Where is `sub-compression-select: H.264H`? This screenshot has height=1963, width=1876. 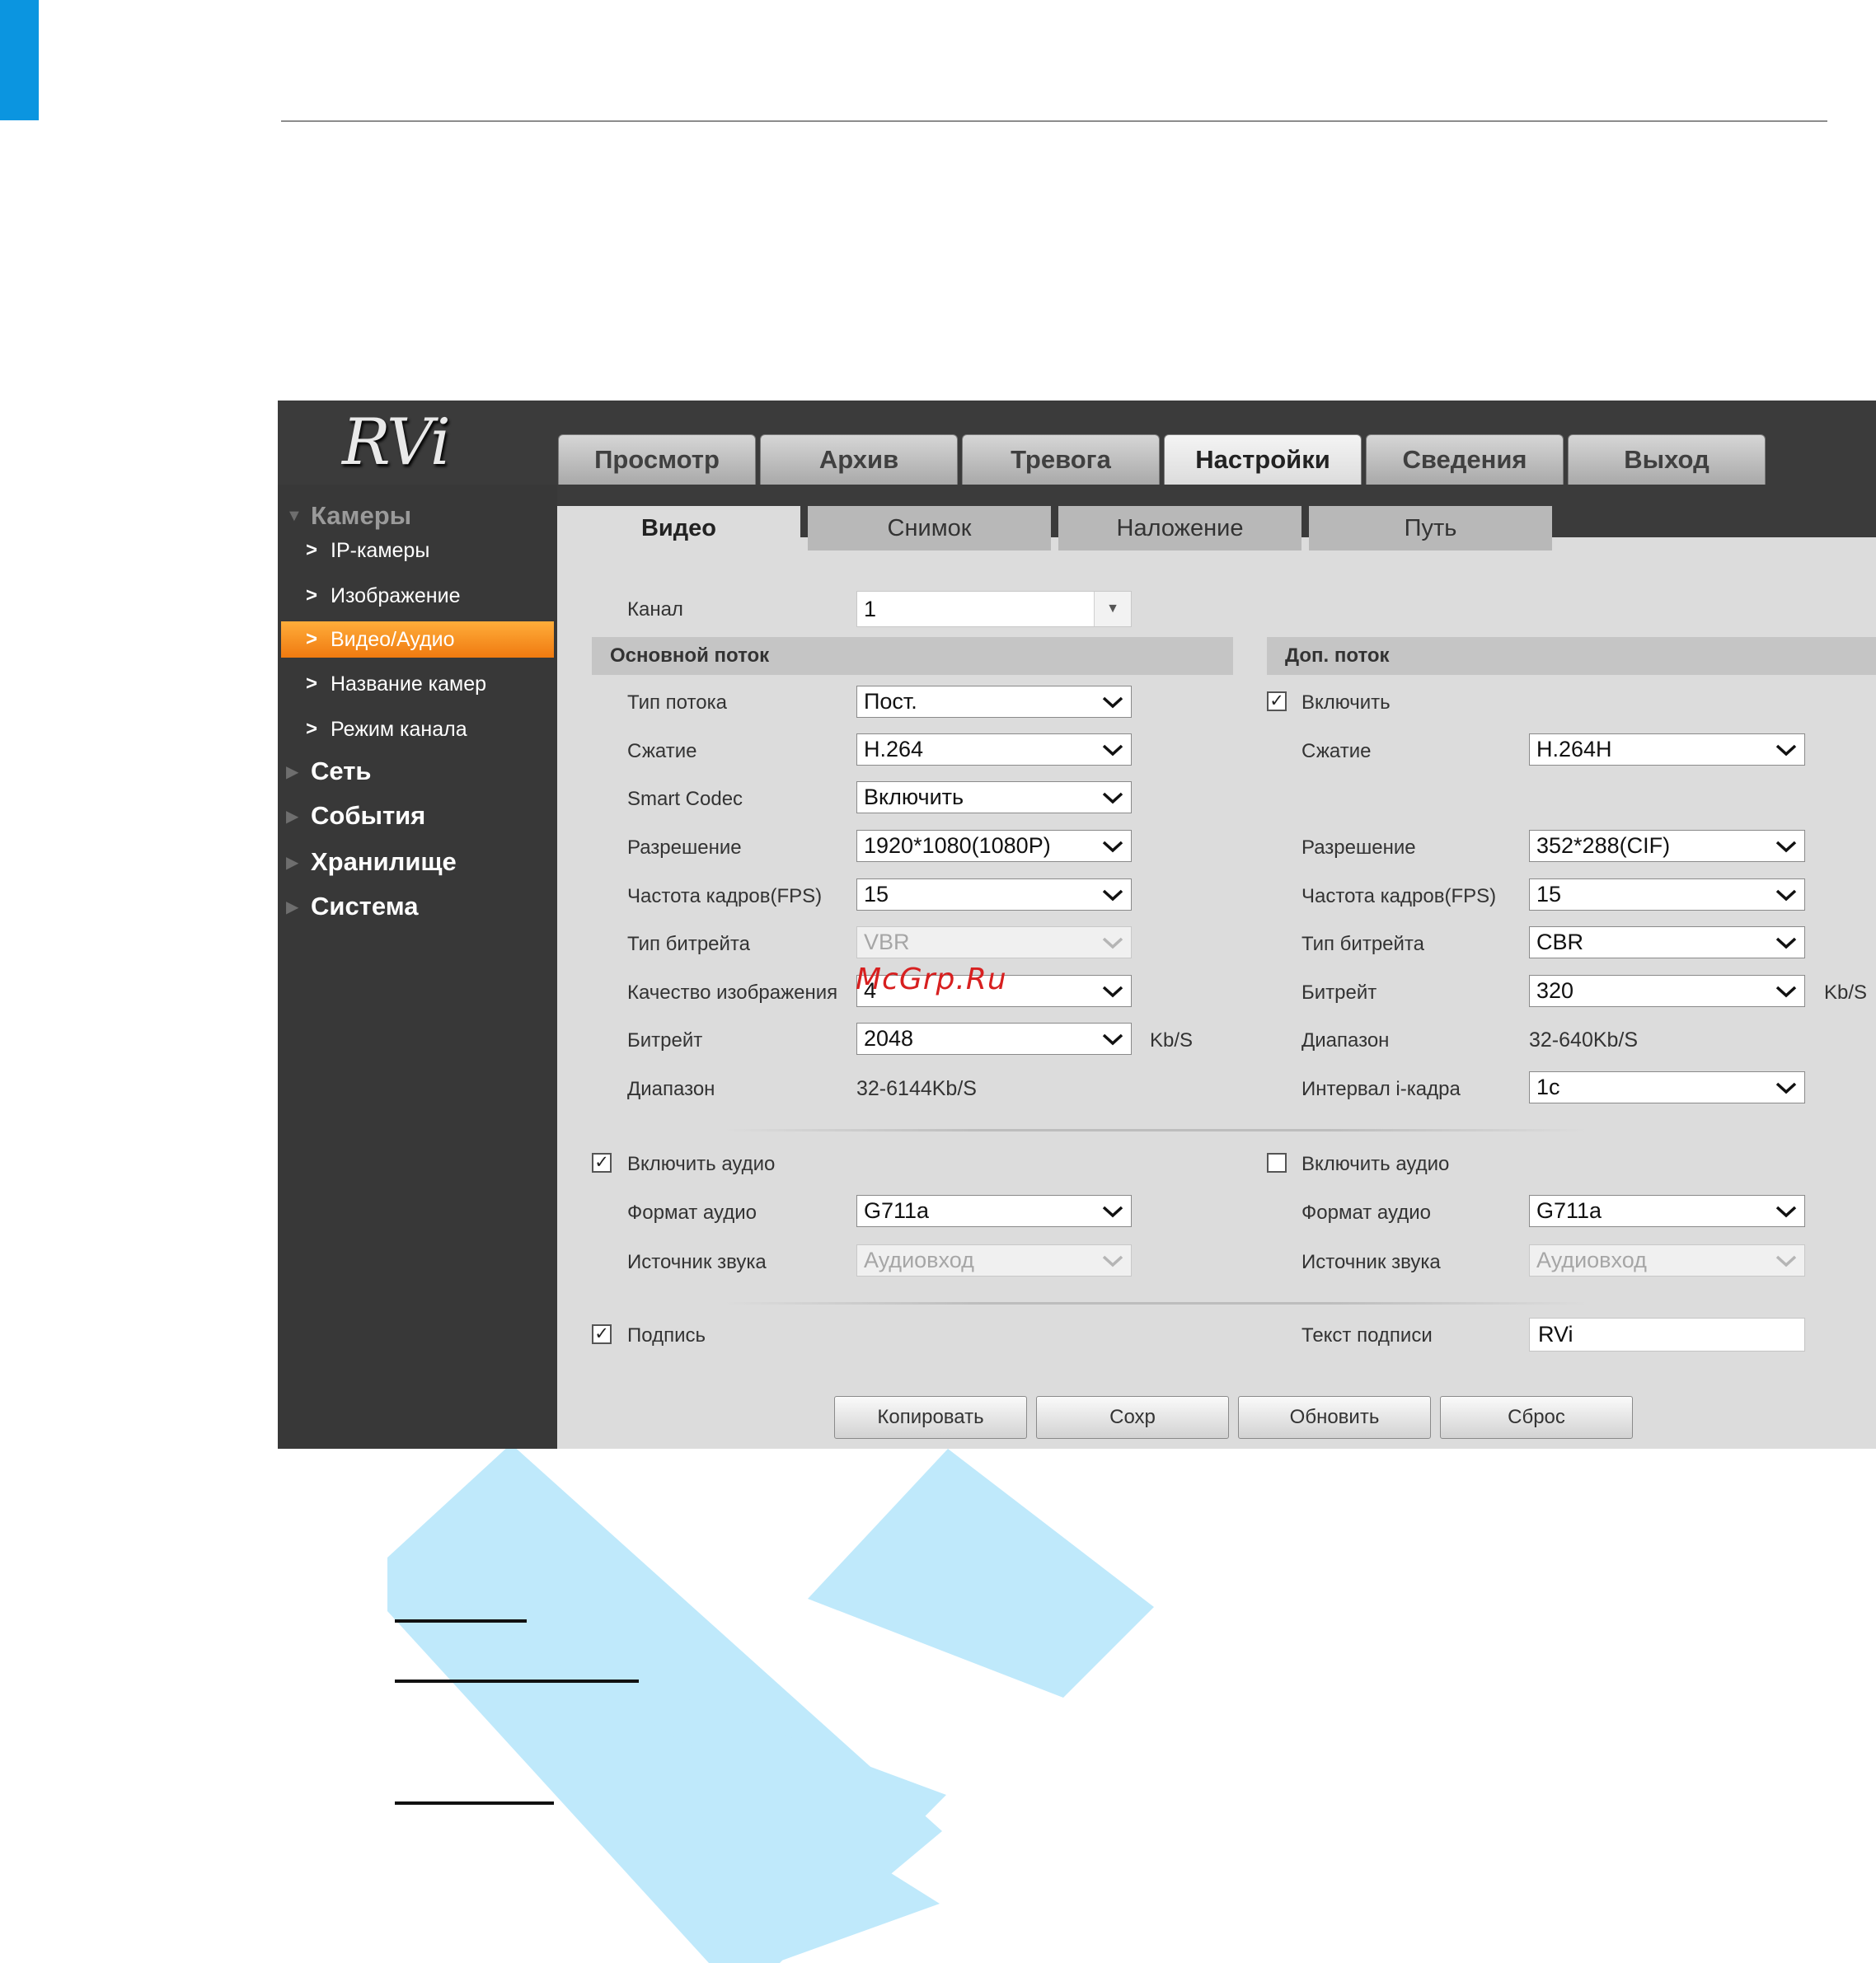
sub-compression-select: H.264H is located at coordinates (1667, 749).